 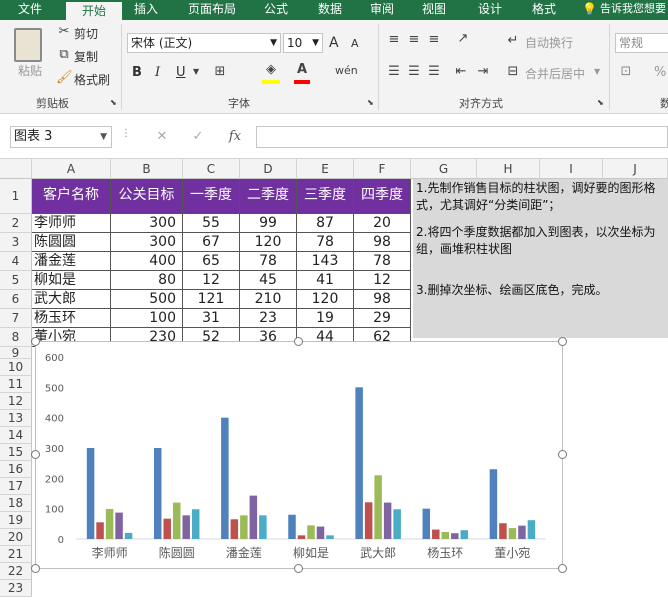 What do you see at coordinates (71, 299) in the screenshot?
I see `table-cell: 武大郎` at bounding box center [71, 299].